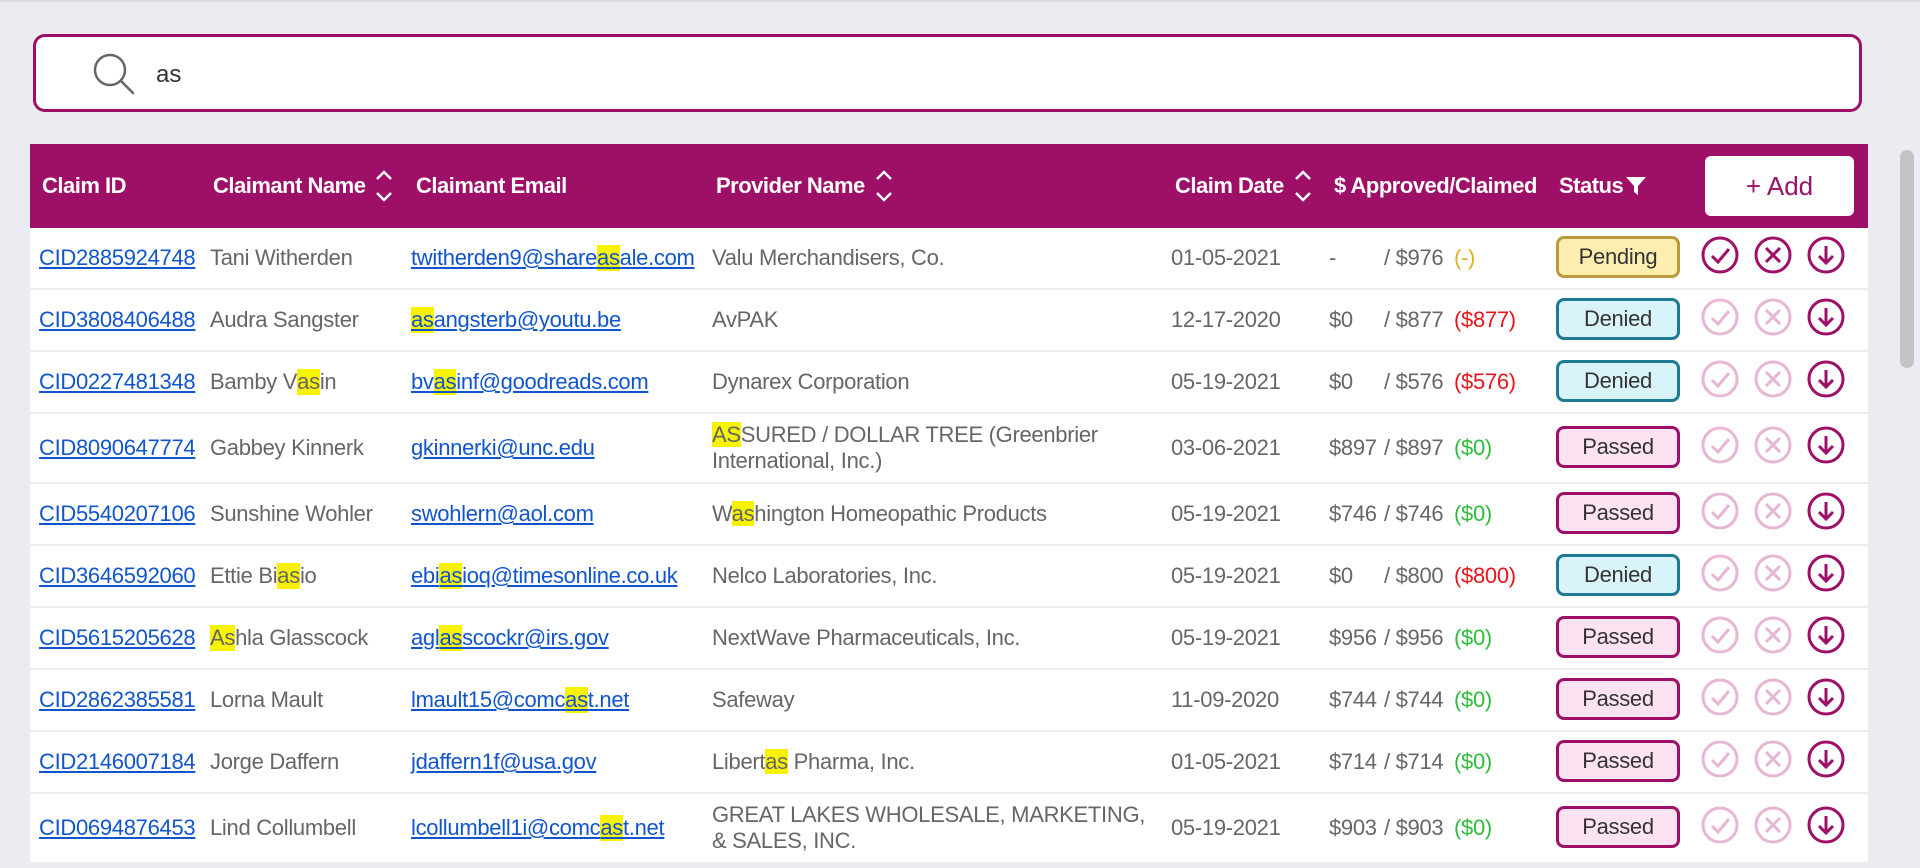 This screenshot has width=1920, height=868. What do you see at coordinates (1225, 699) in the screenshot?
I see `claim-date: 11-09-2020` at bounding box center [1225, 699].